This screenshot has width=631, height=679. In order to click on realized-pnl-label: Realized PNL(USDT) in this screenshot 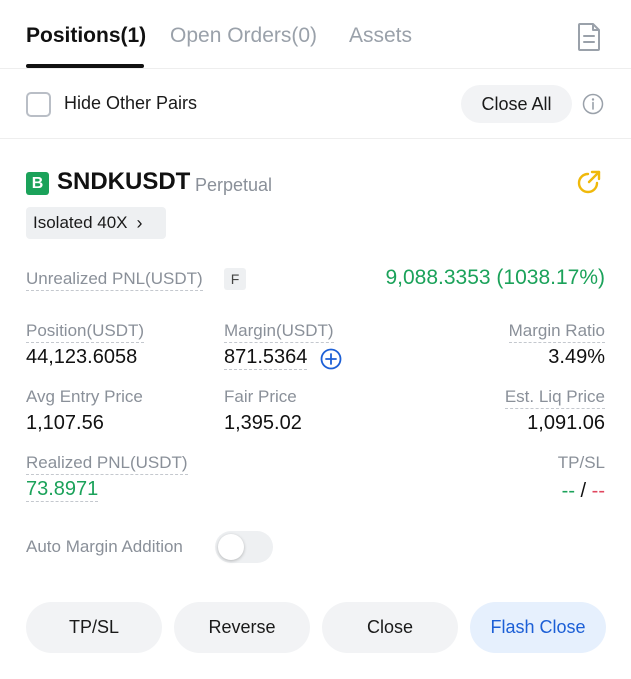, I will do `click(107, 464)`.